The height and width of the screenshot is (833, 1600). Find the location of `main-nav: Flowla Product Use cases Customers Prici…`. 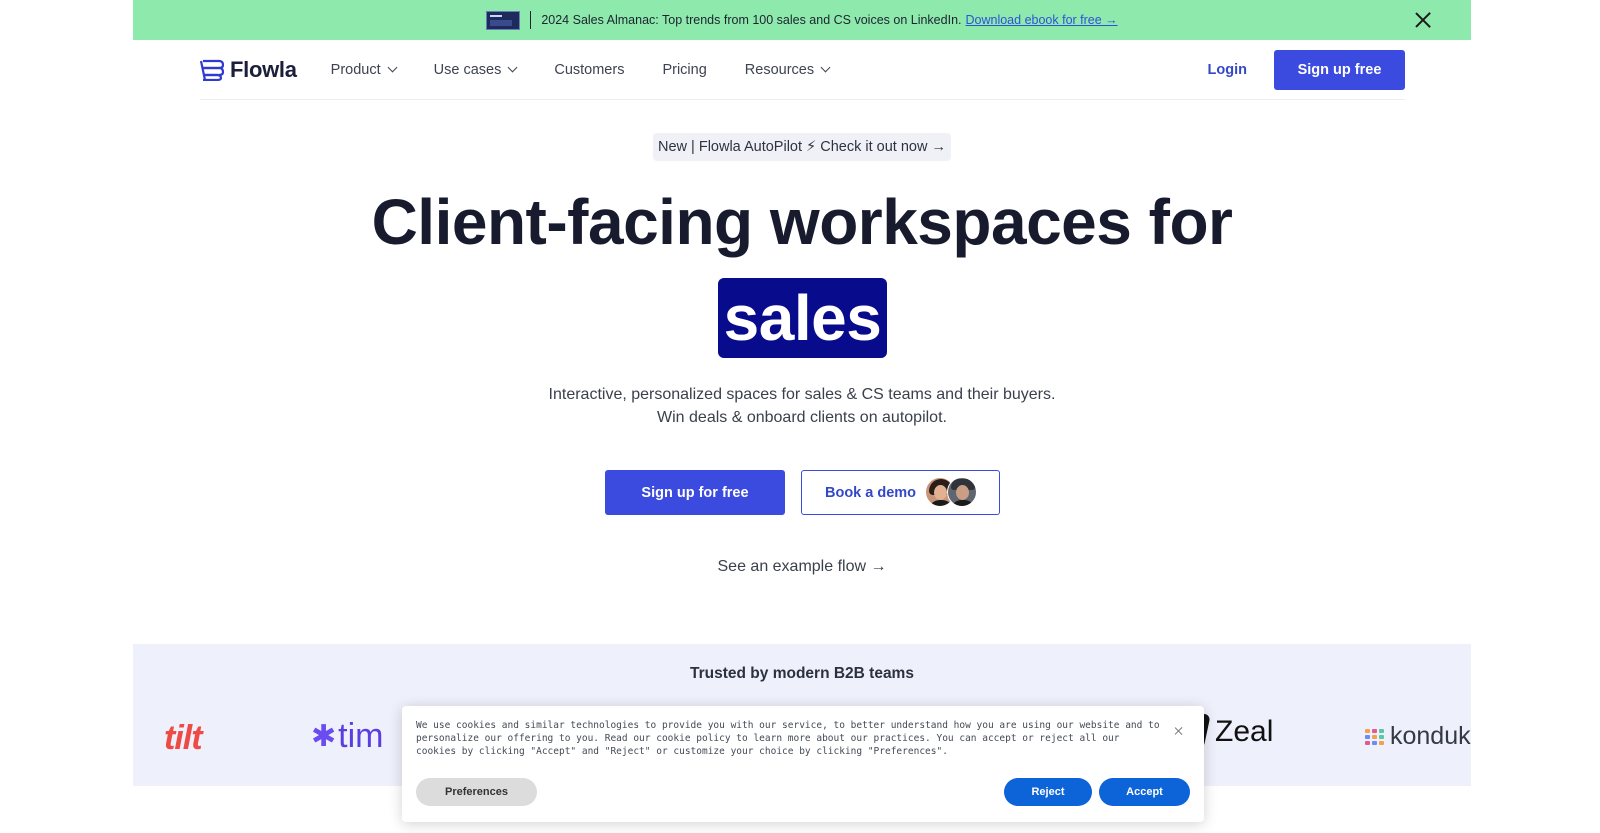

main-nav: Flowla Product Use cases Customers Prici… is located at coordinates (802, 70).